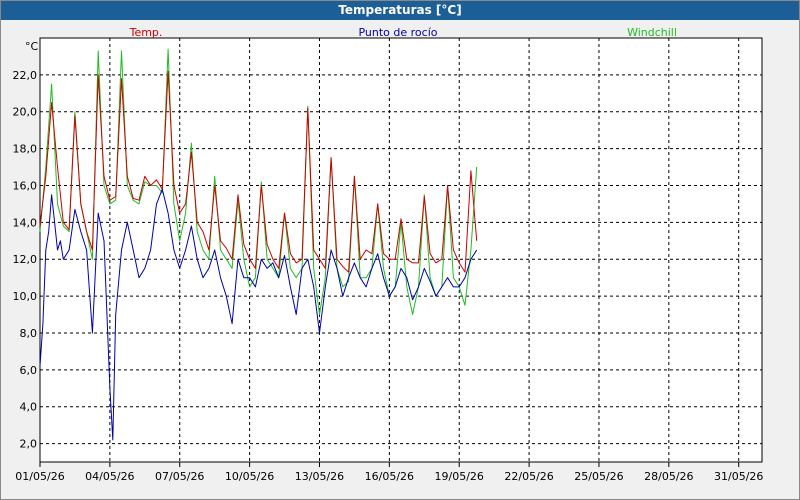  What do you see at coordinates (39, 476) in the screenshot?
I see `x-tick-label: 01/05/26` at bounding box center [39, 476].